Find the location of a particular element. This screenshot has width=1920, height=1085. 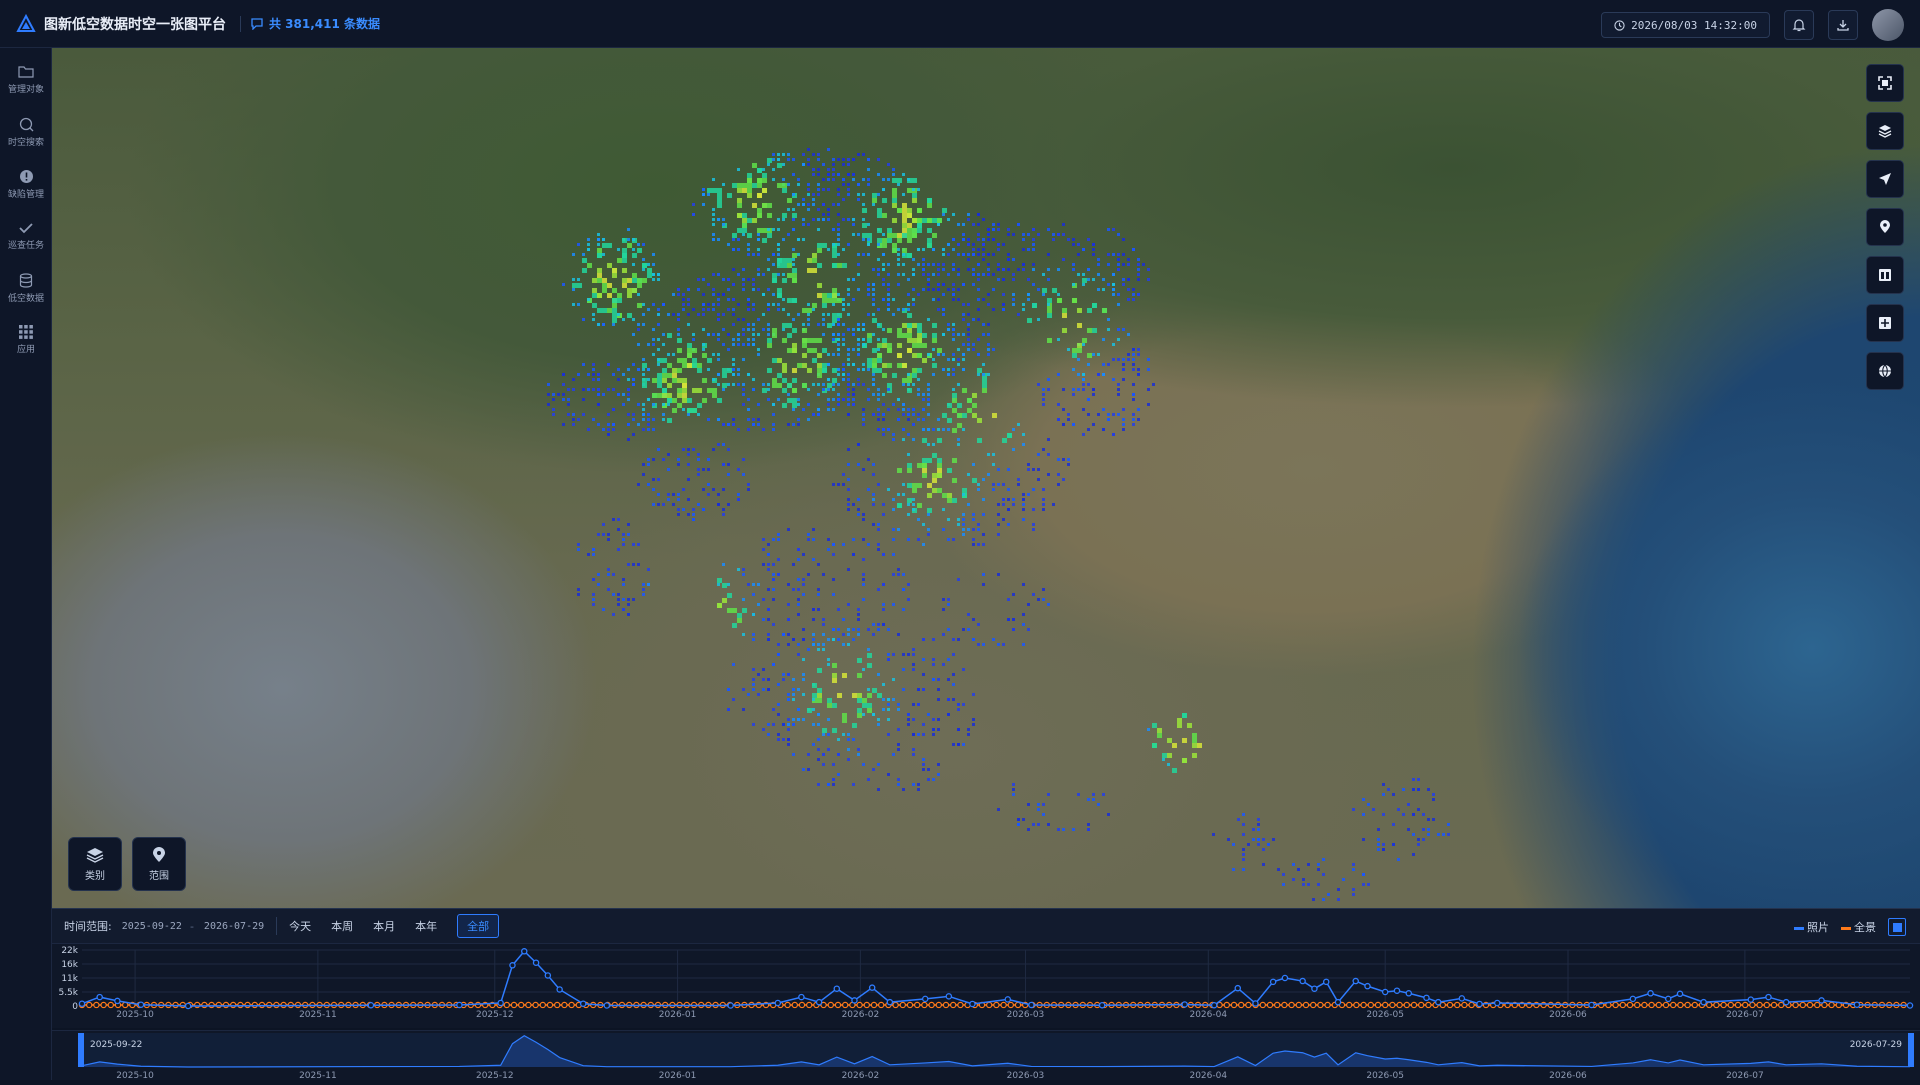

map-tool-panel is located at coordinates (1885, 275).